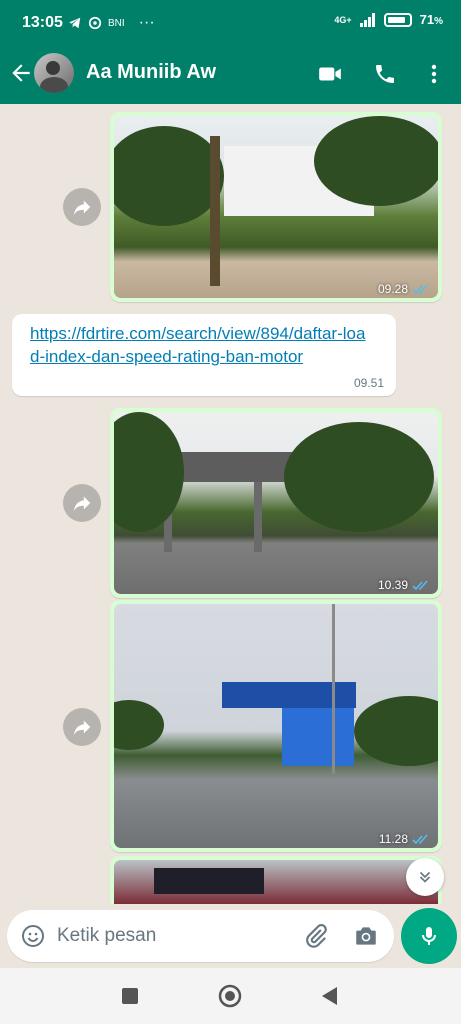 The width and height of the screenshot is (461, 1024). I want to click on message-timestamp: 09.28, so click(404, 289).